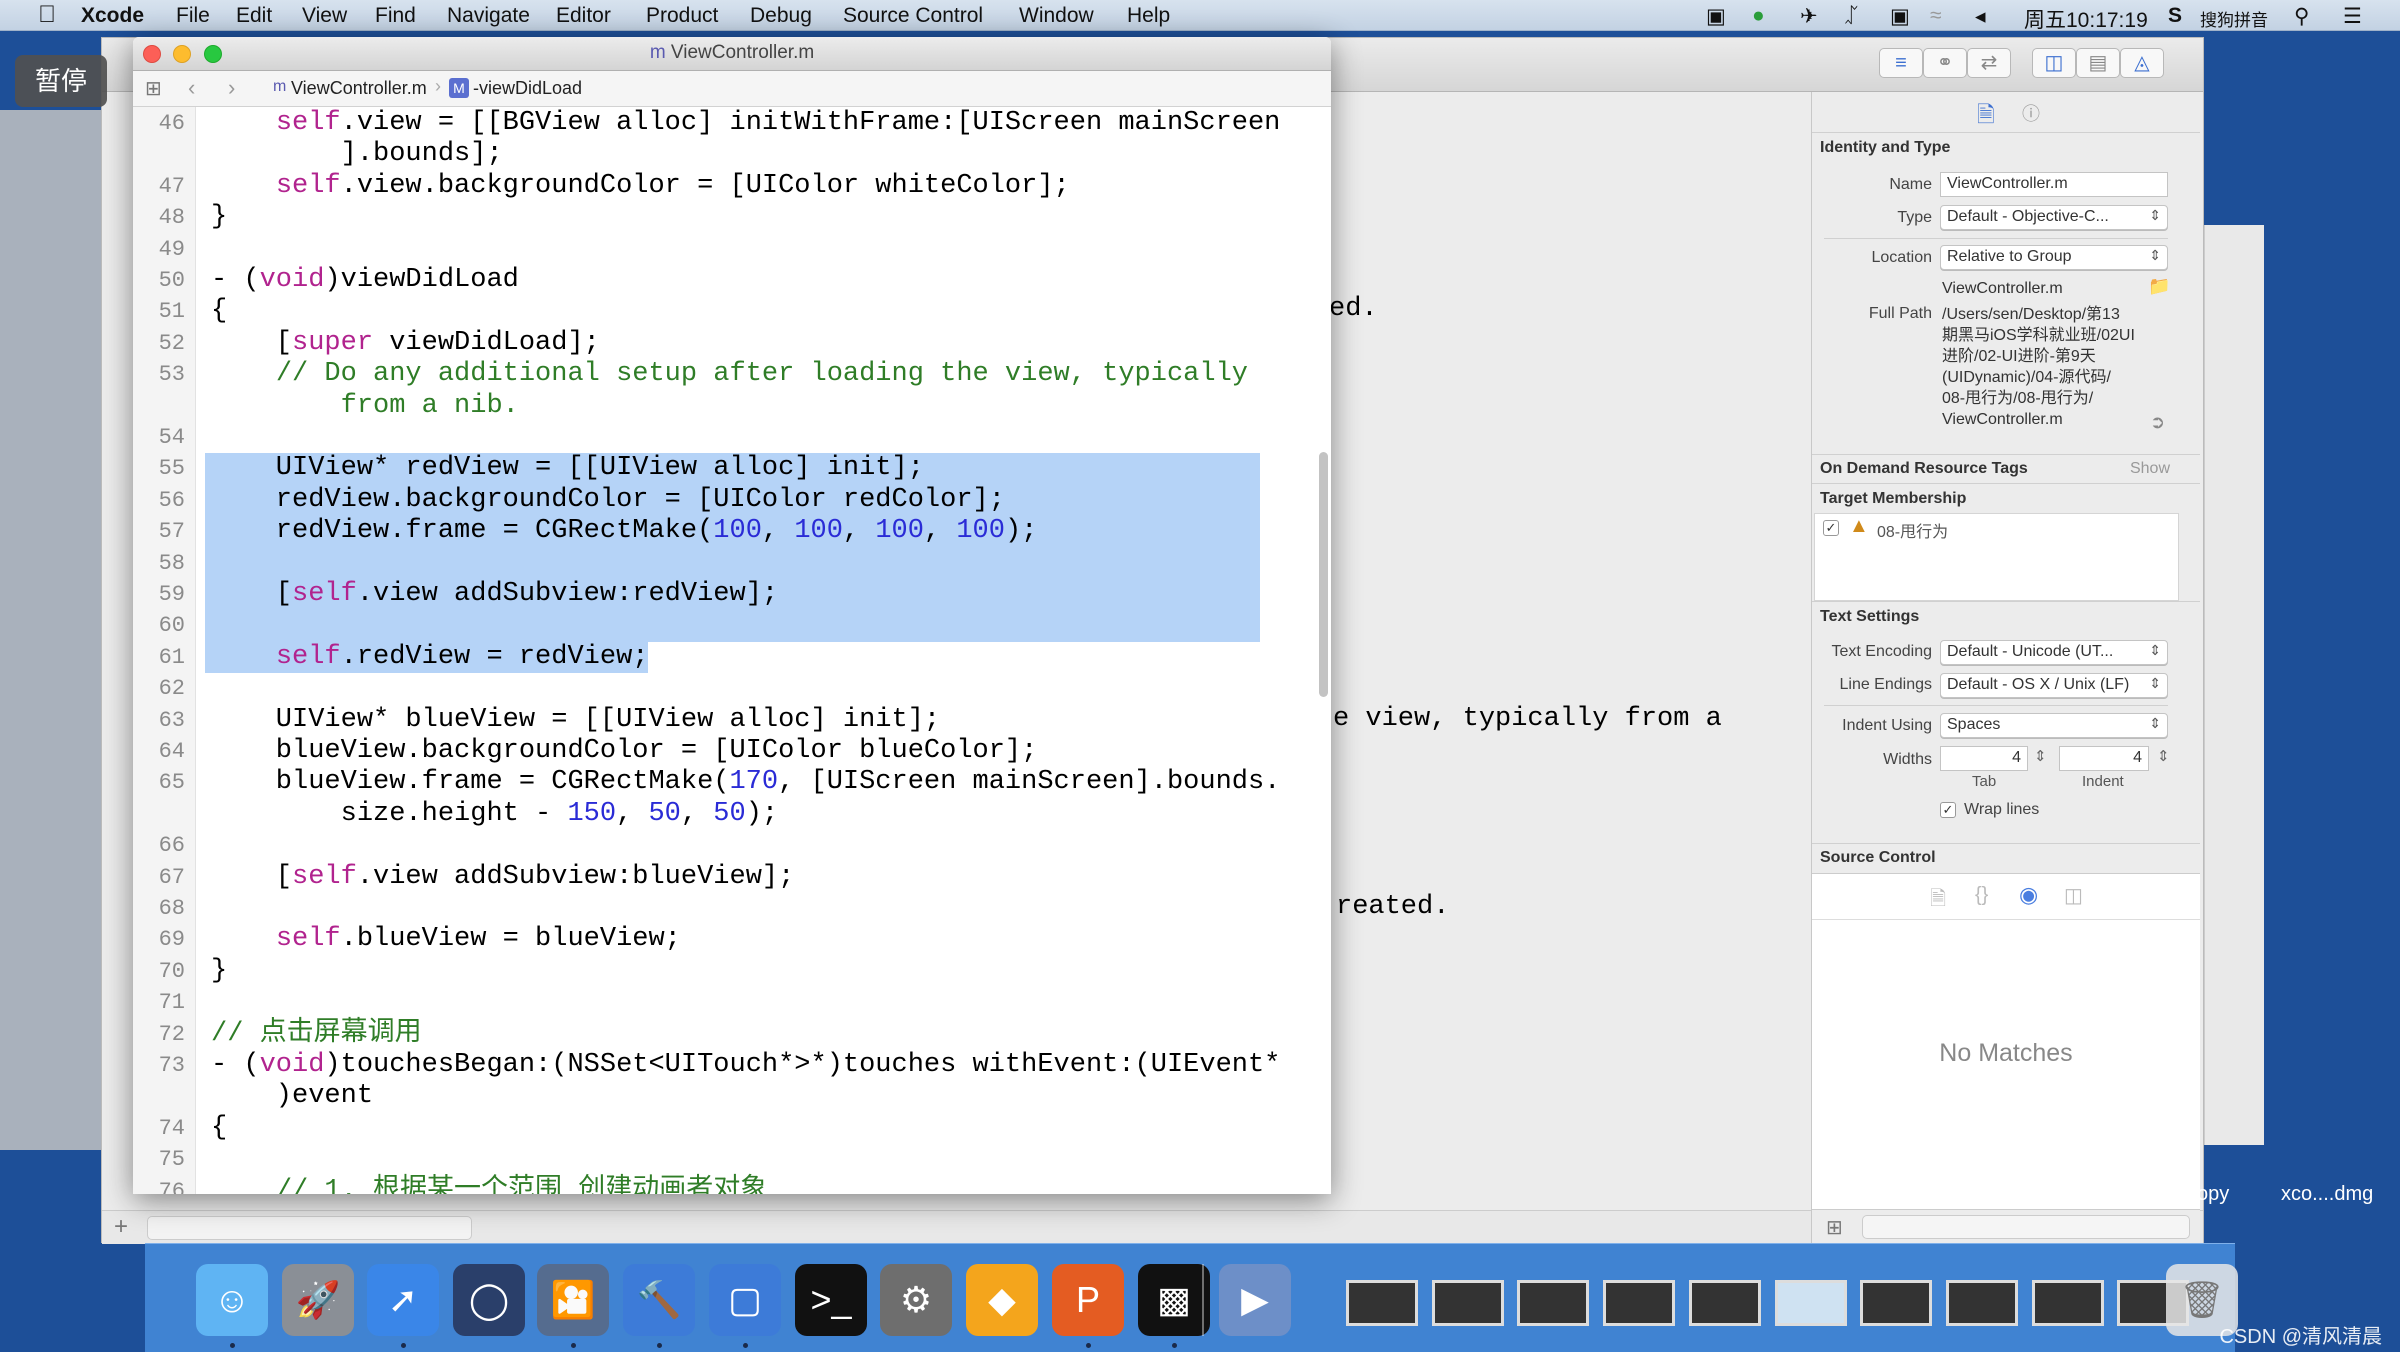 The width and height of the screenshot is (2400, 1352). What do you see at coordinates (745, 1300) in the screenshot?
I see `simulator-icon: ▢` at bounding box center [745, 1300].